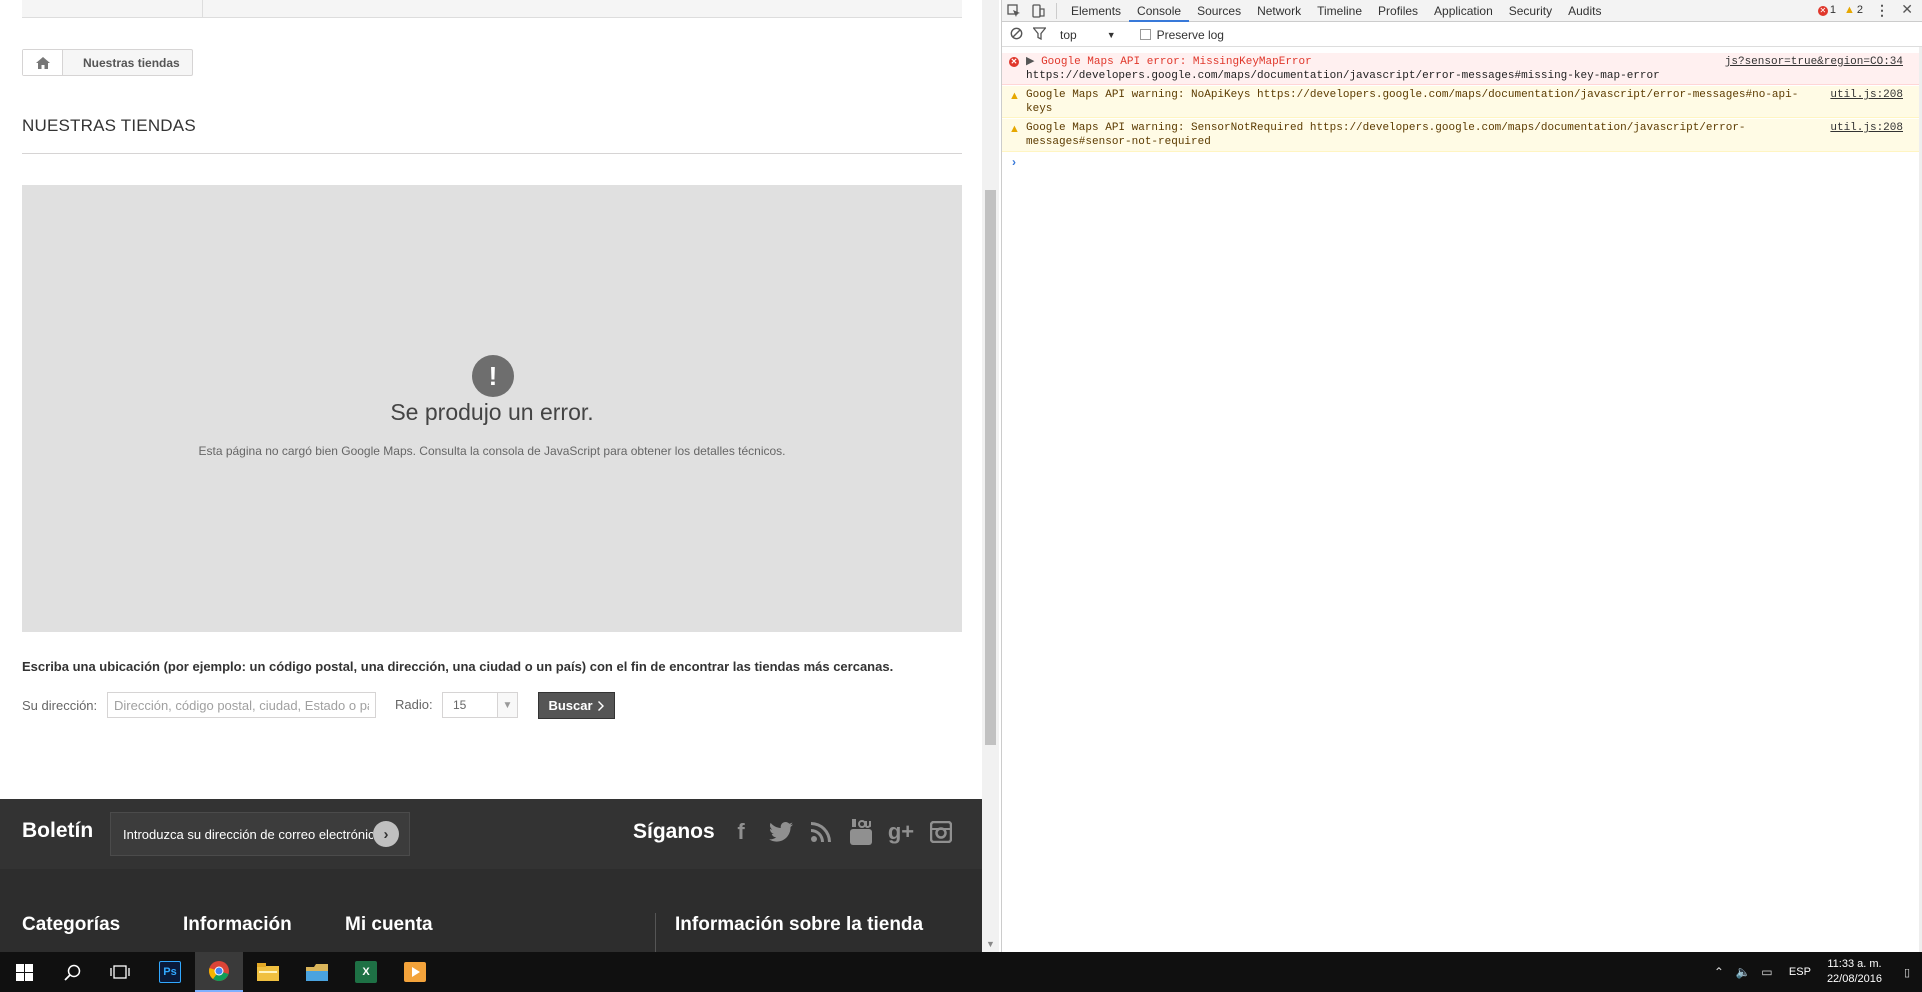  Describe the element at coordinates (131, 62) in the screenshot. I see `breadcrumb-current: Nuestras tiendas` at that location.